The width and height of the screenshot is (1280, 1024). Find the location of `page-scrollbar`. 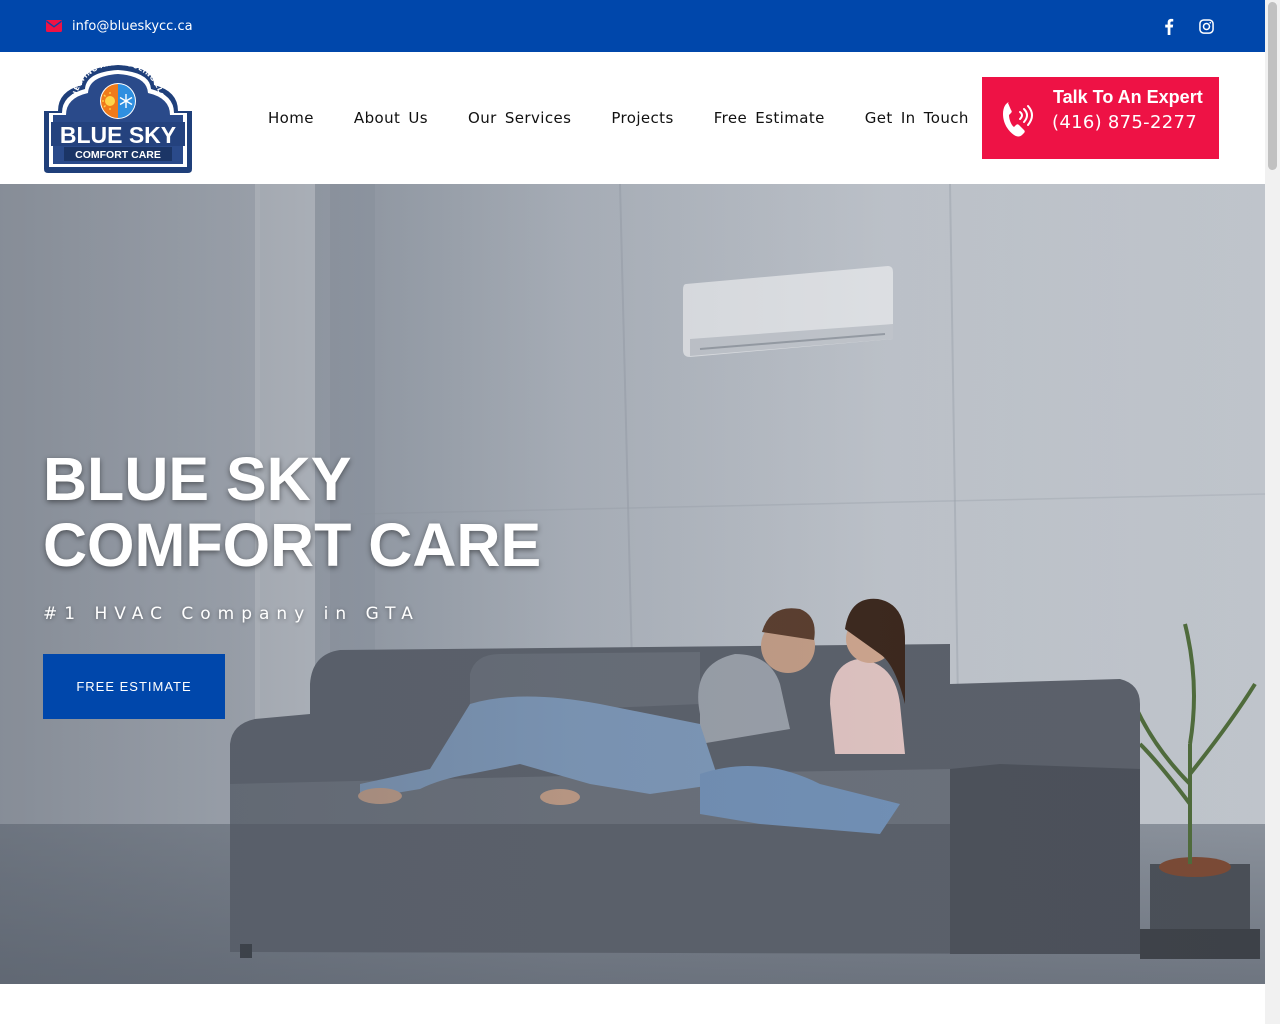

page-scrollbar is located at coordinates (1272, 512).